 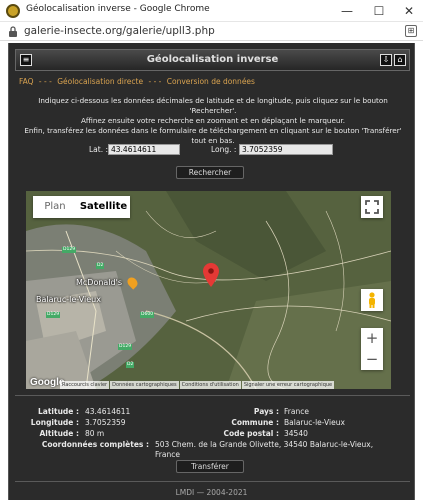 I want to click on street-view-button, so click(x=372, y=300).